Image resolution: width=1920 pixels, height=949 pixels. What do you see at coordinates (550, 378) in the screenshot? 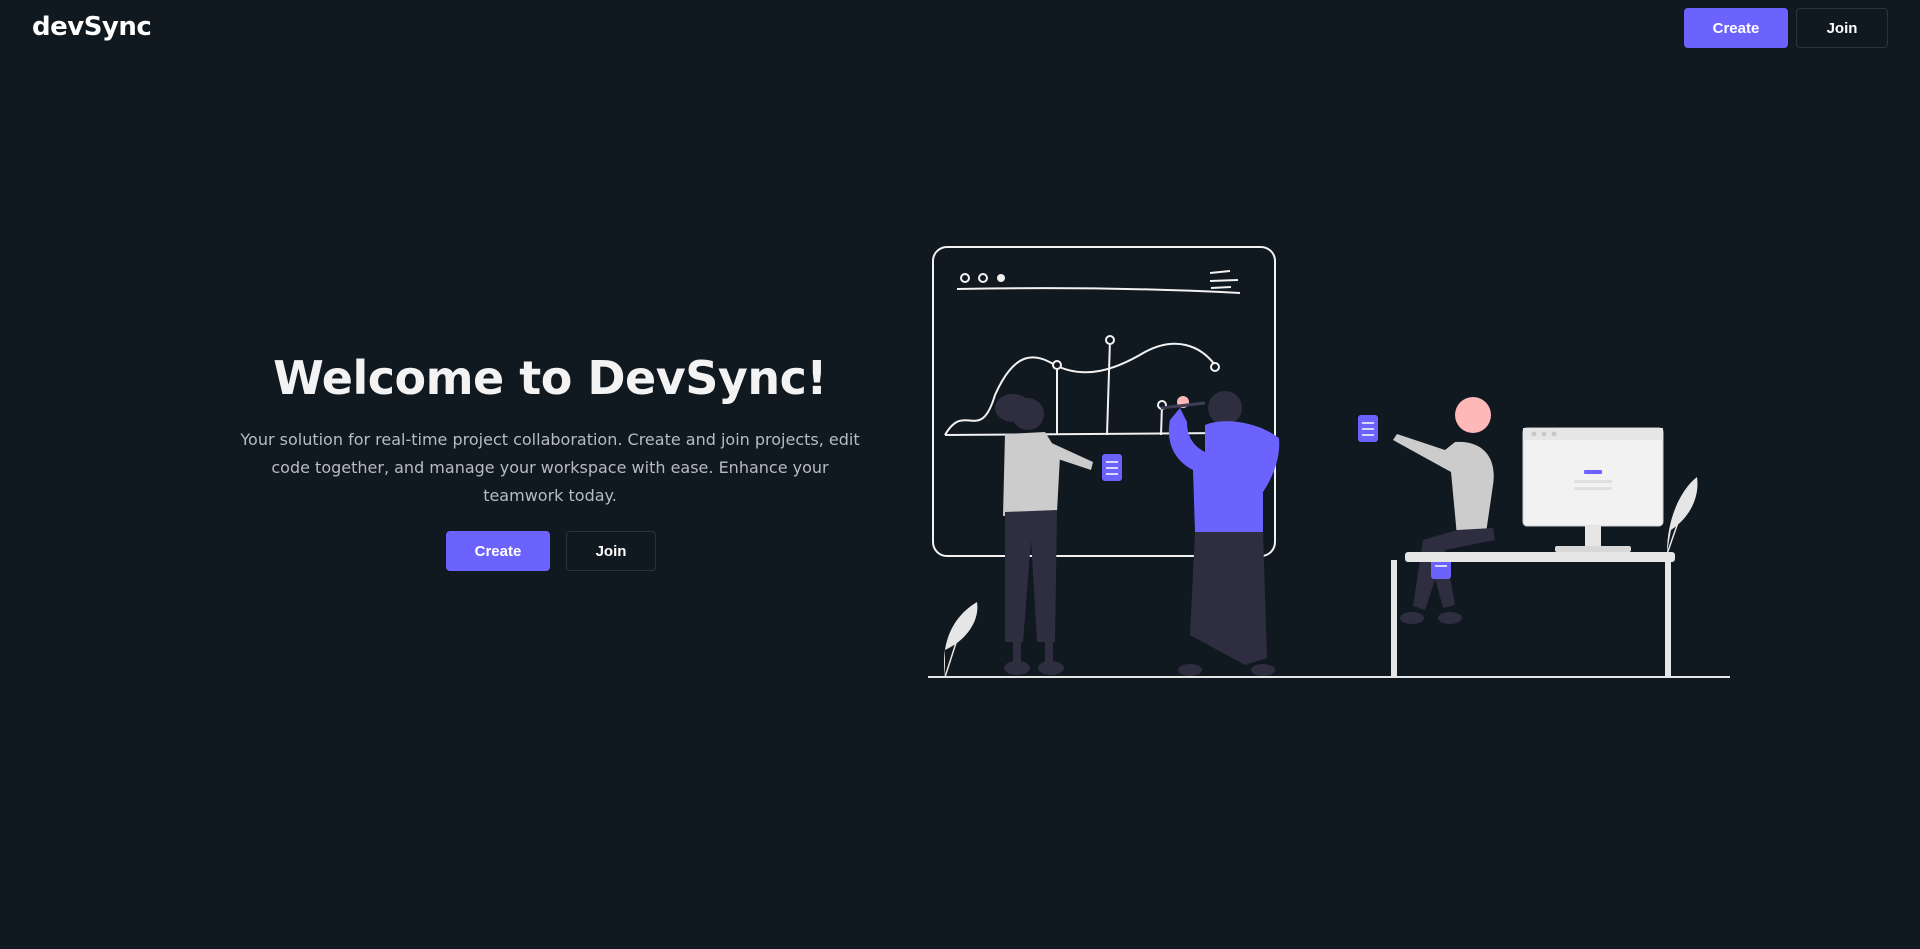
I see `hero-title: Welcome to DevSync!` at bounding box center [550, 378].